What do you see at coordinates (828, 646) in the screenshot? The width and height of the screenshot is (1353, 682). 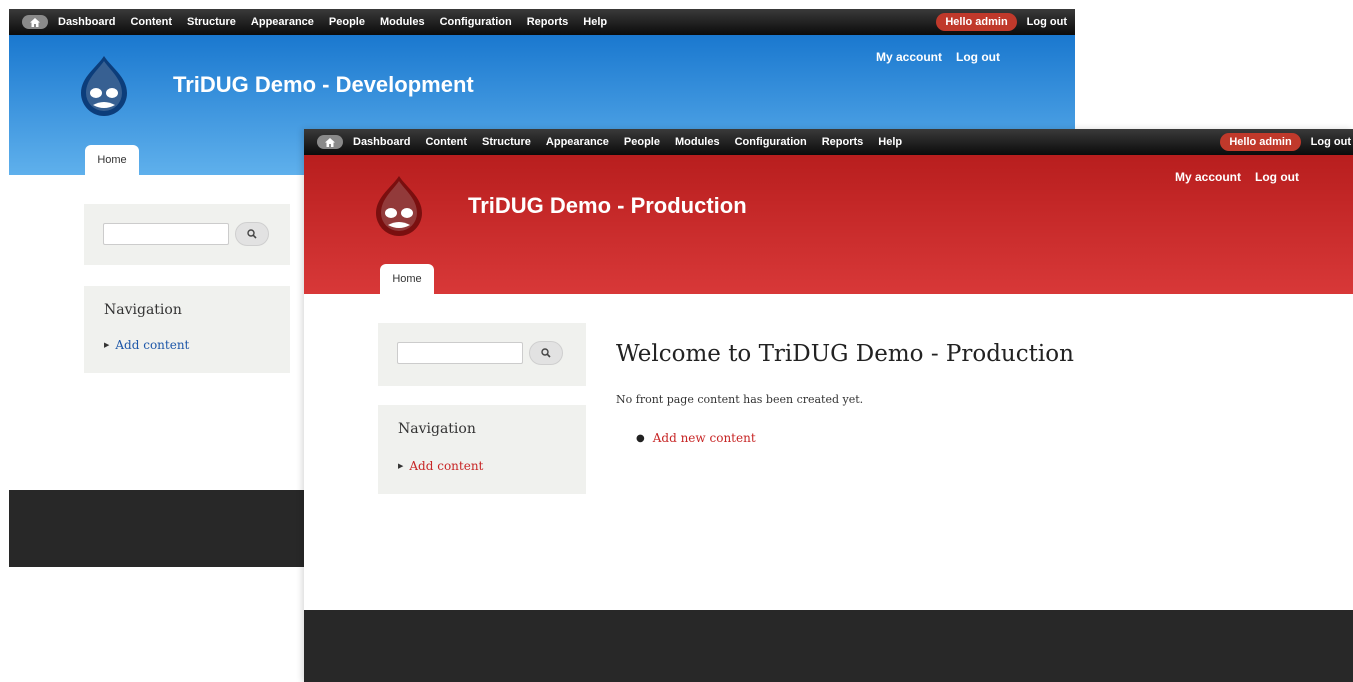 I see `site-footer` at bounding box center [828, 646].